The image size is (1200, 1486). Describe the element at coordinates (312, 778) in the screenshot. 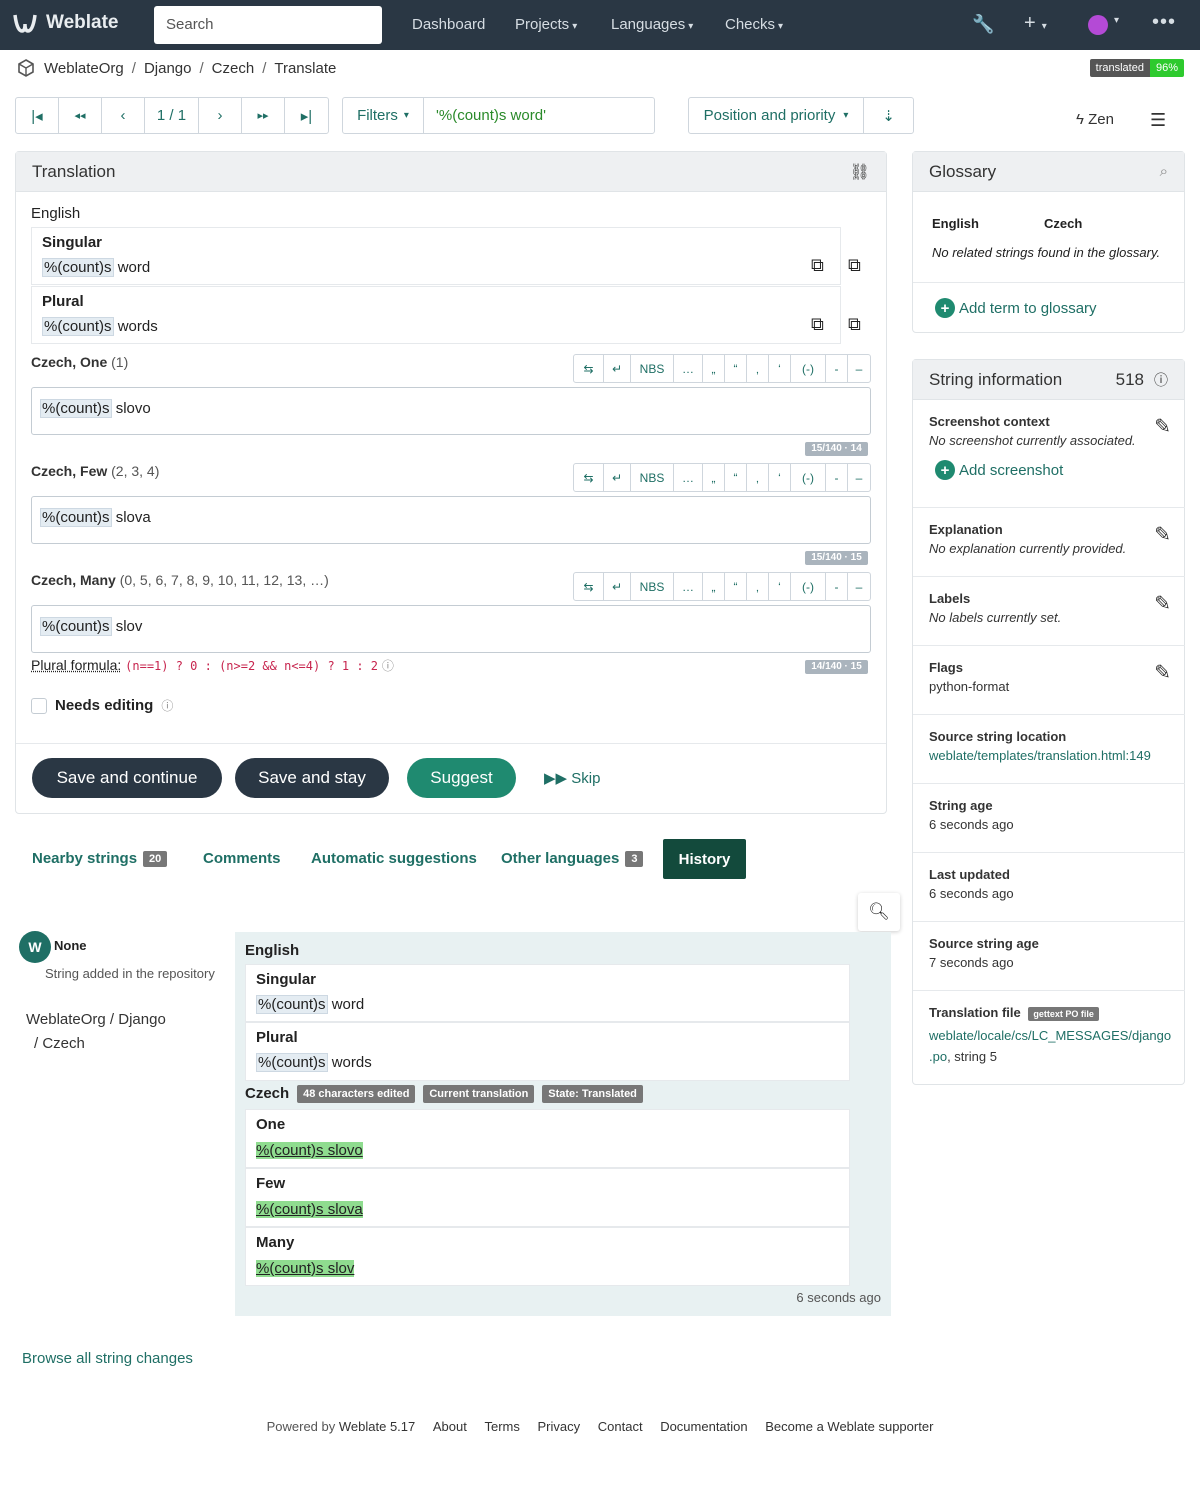

I see `save-stay-button: Save and stay` at that location.